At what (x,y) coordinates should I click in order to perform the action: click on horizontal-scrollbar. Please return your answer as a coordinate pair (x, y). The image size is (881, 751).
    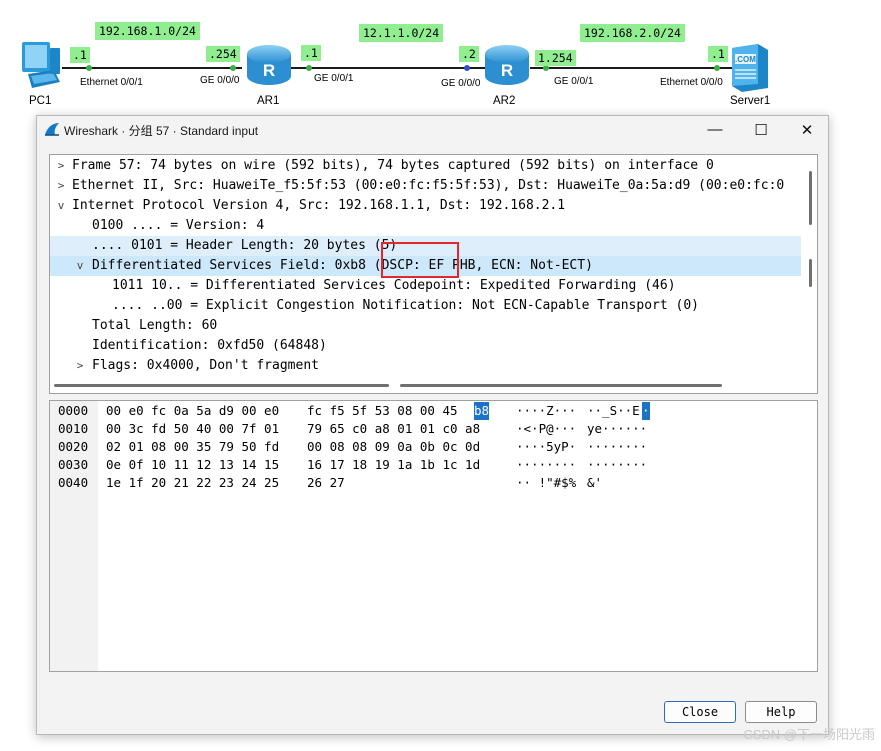
    Looking at the image, I should click on (433, 385).